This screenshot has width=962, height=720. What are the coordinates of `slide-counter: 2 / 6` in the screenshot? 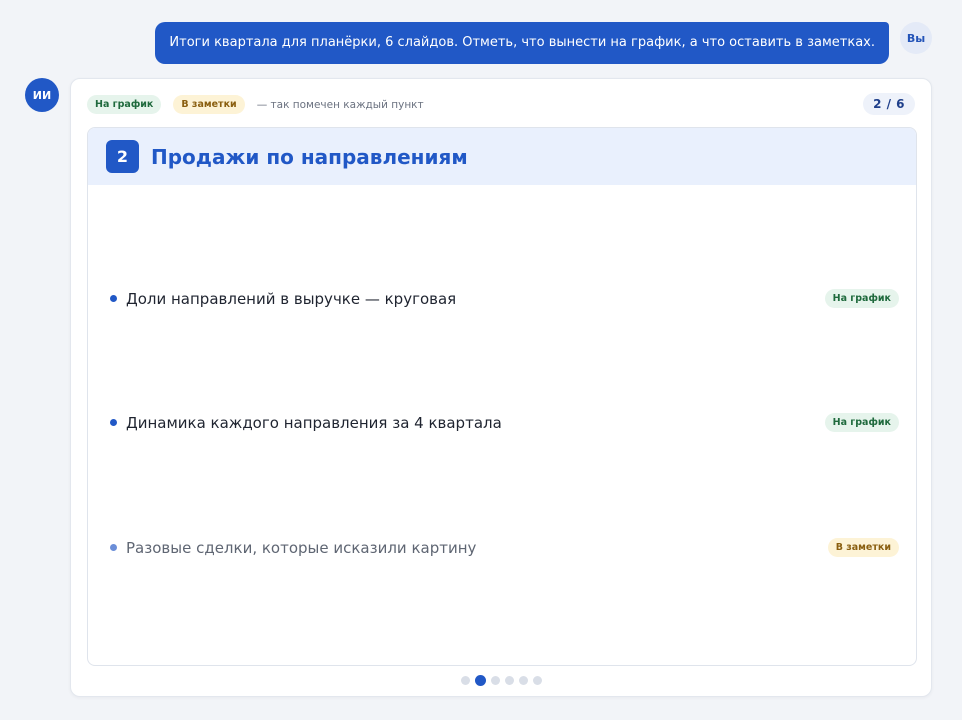 It's located at (889, 104).